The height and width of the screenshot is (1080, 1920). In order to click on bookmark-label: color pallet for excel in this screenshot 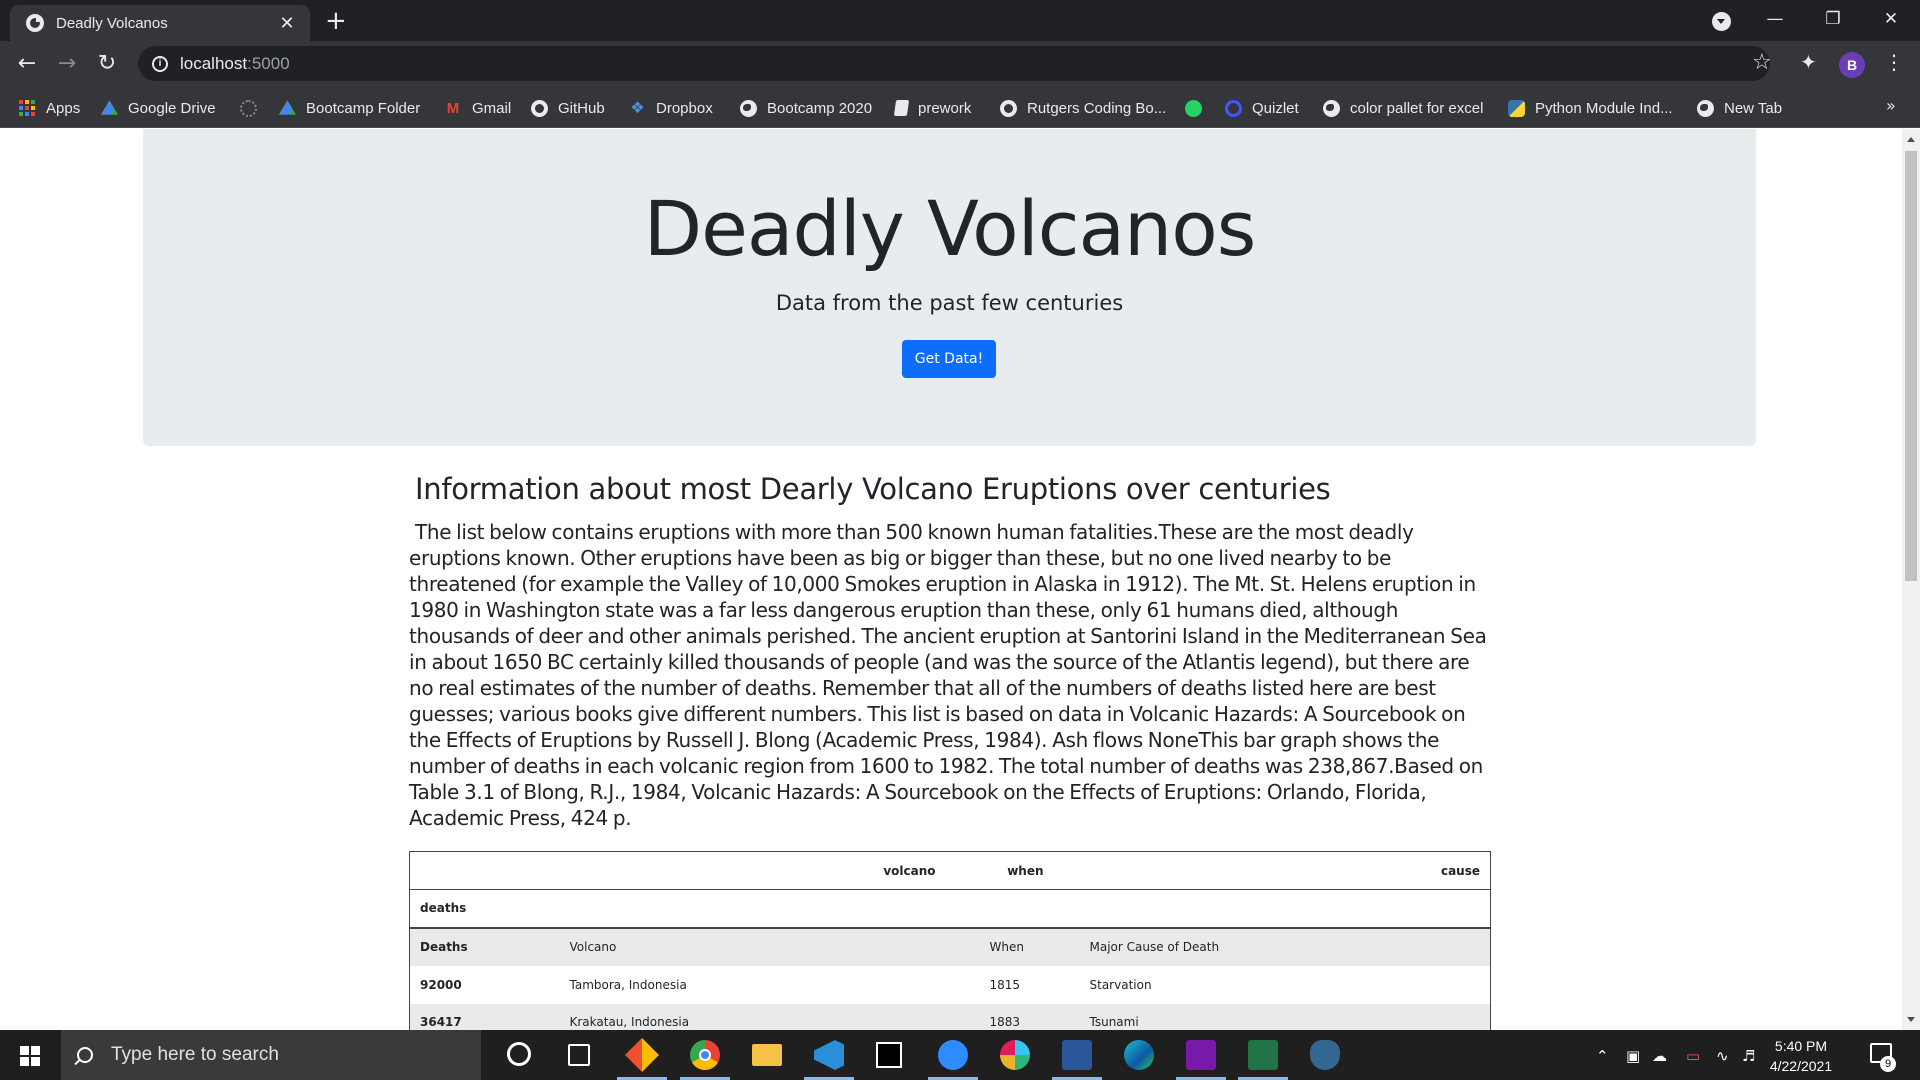, I will do `click(1417, 108)`.